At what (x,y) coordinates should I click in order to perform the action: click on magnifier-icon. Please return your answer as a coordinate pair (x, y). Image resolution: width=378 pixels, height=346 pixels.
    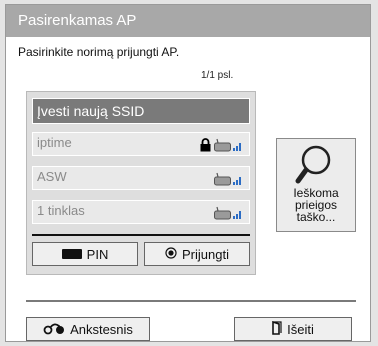
    Looking at the image, I should click on (317, 167).